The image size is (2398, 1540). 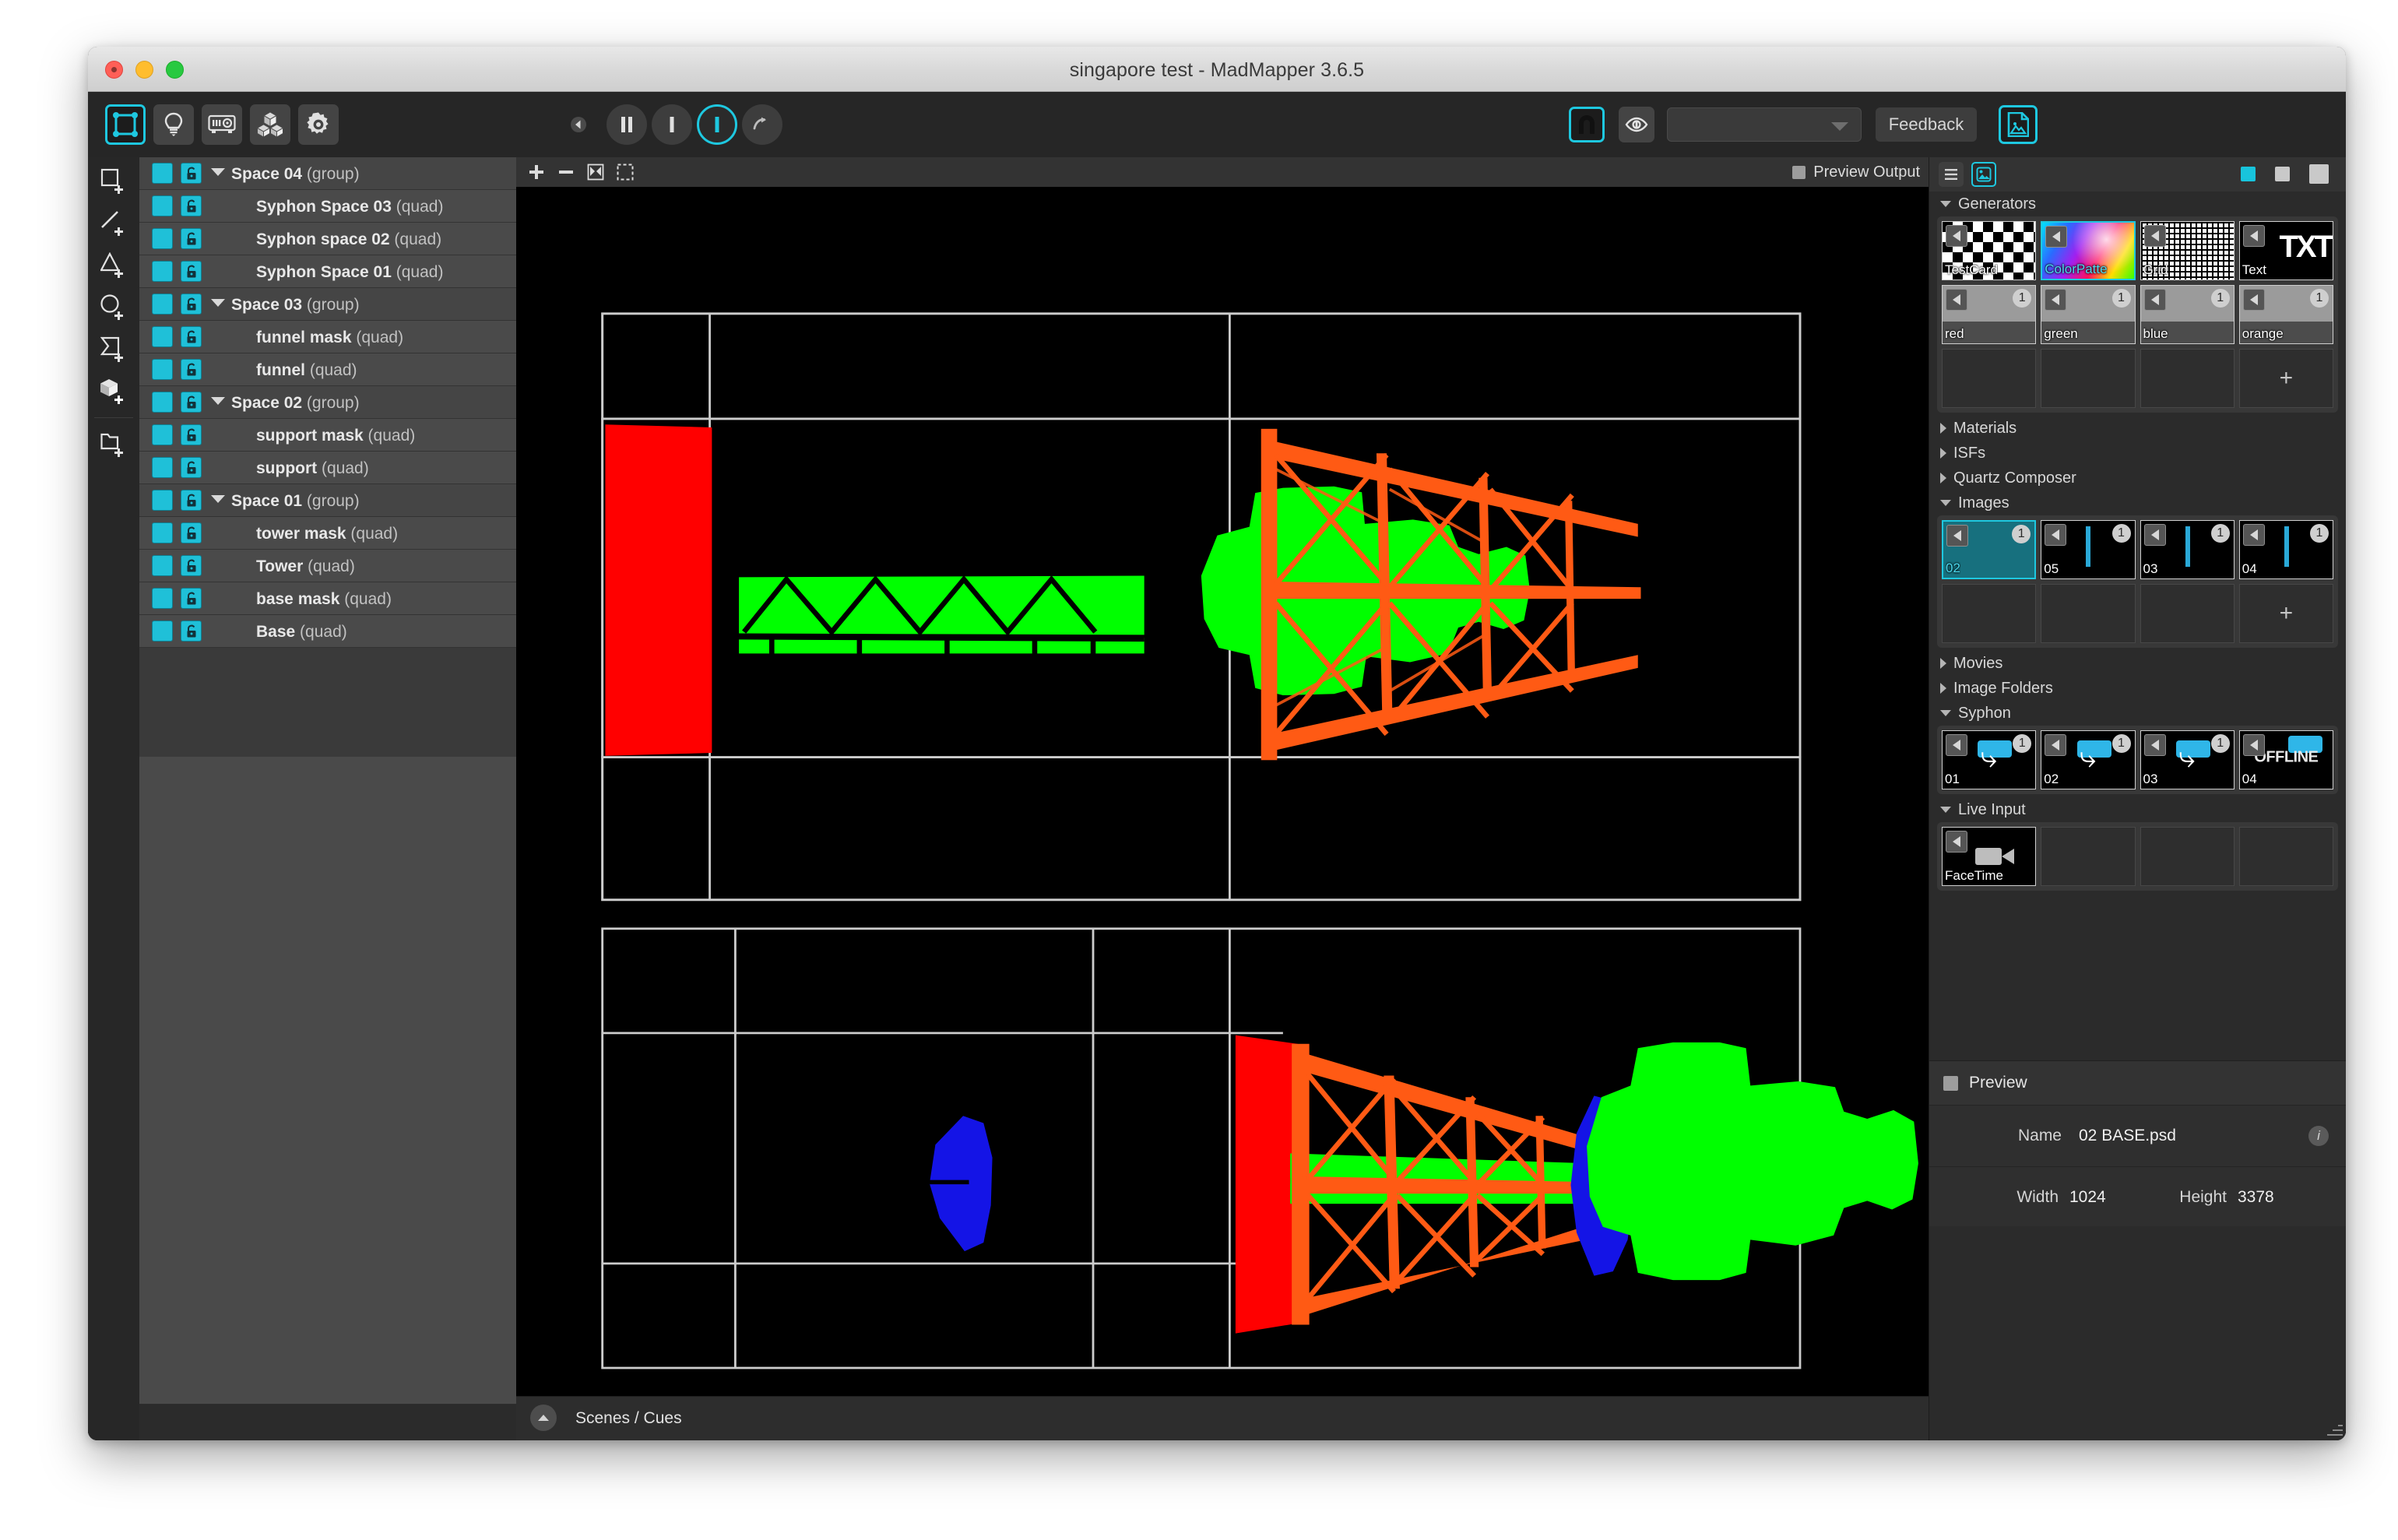 I want to click on layer-row: Base (quad), so click(x=328, y=631).